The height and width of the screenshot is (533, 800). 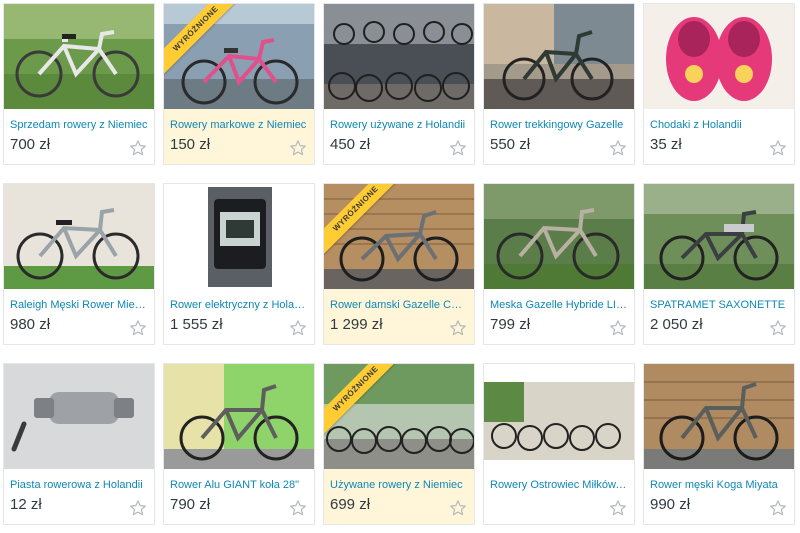 I want to click on listing-price: 1 555 zł, so click(x=196, y=324).